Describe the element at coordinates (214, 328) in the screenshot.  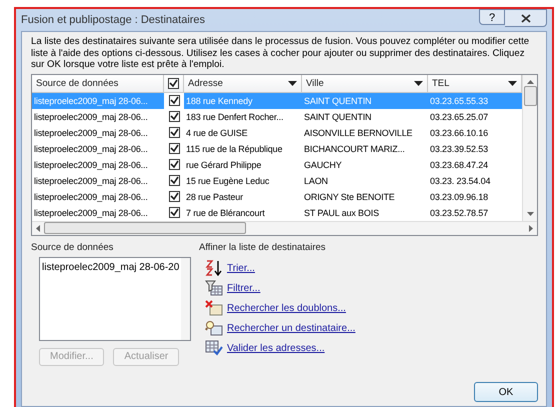
I see `find-icon` at that location.